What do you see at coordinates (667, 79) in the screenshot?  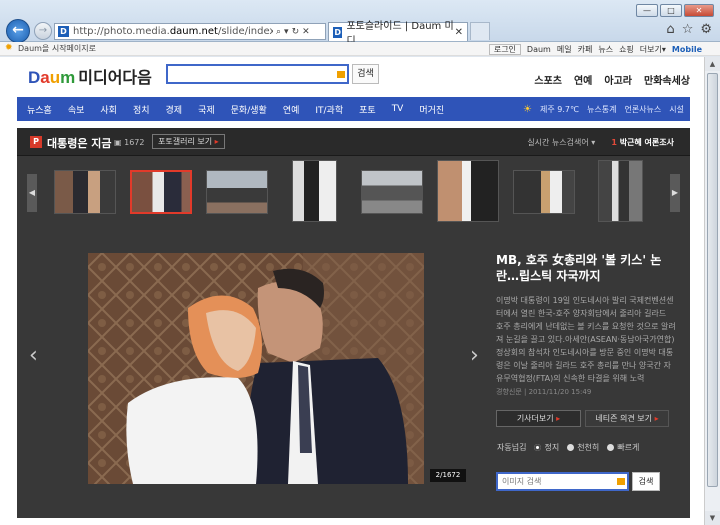 I see `service-comics: 만화속세상` at bounding box center [667, 79].